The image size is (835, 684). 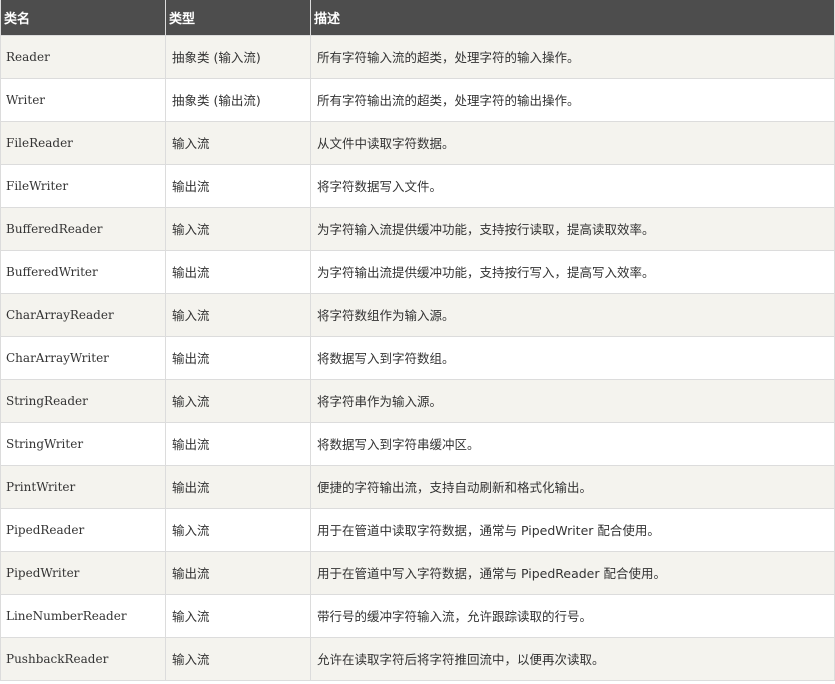 I want to click on class-name-cell: CharArrayWriter, so click(x=83, y=357).